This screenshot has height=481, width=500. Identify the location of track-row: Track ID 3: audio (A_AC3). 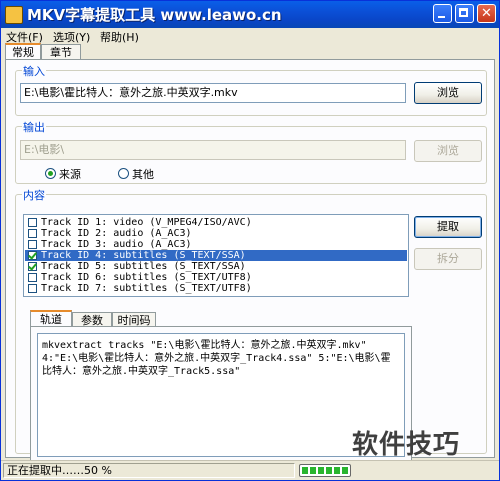
(216, 244).